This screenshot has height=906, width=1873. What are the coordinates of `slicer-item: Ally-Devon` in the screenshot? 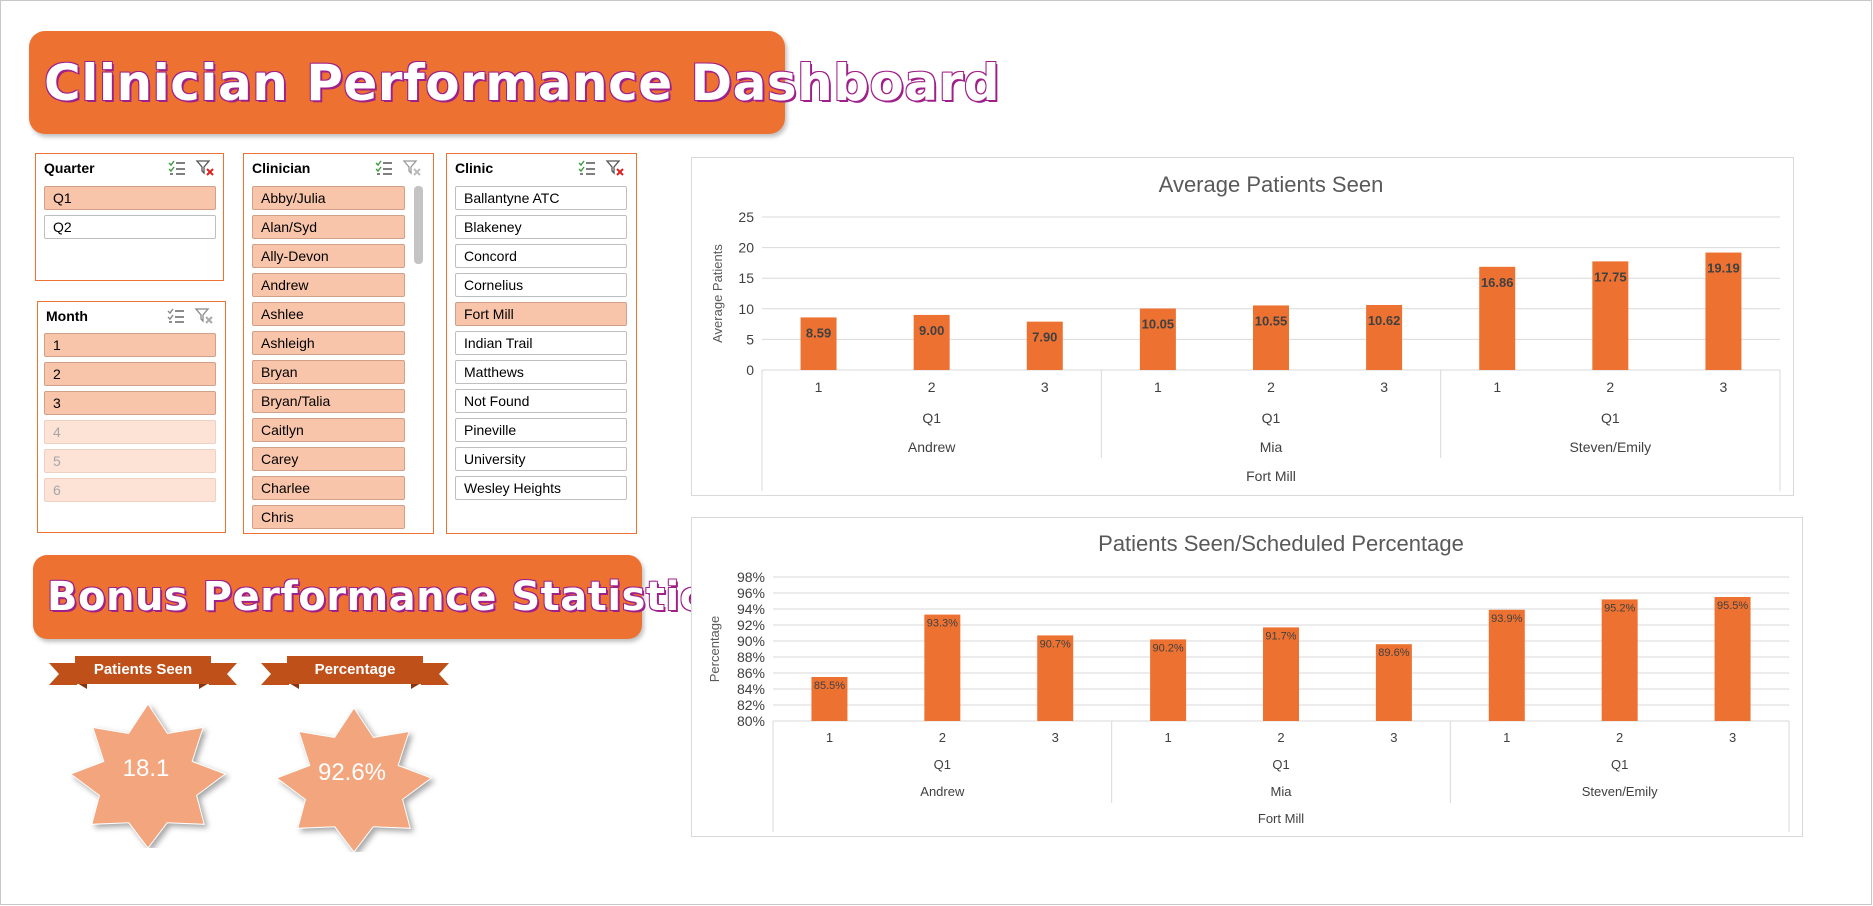 It's located at (328, 256).